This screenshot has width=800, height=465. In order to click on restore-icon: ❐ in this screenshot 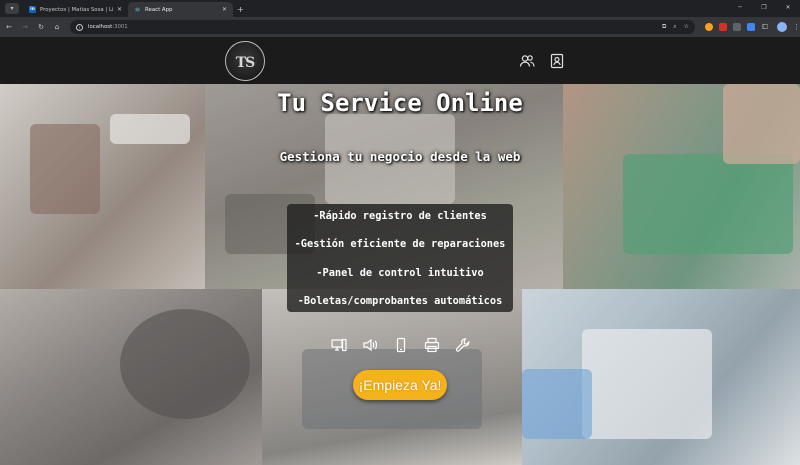, I will do `click(764, 7)`.